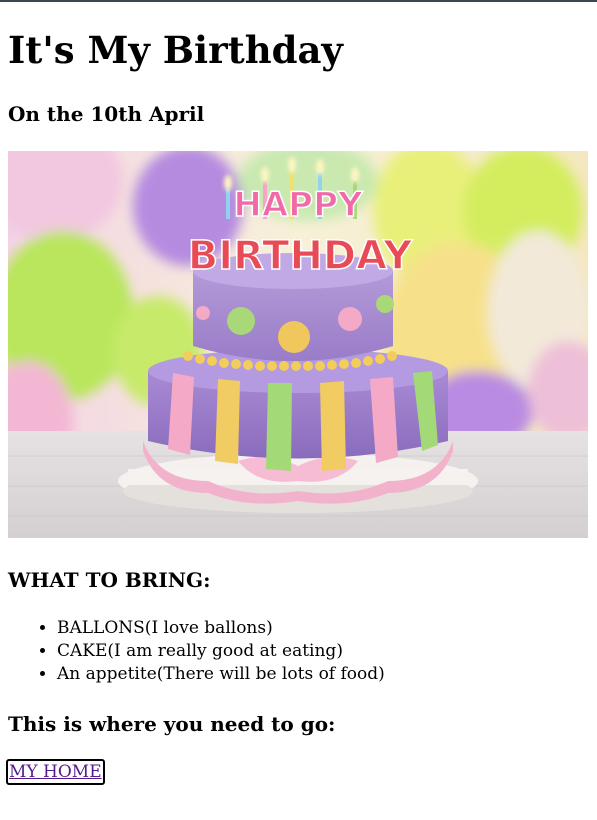 The width and height of the screenshot is (597, 820). What do you see at coordinates (55, 772) in the screenshot?
I see `my-home-link: MY HOME` at bounding box center [55, 772].